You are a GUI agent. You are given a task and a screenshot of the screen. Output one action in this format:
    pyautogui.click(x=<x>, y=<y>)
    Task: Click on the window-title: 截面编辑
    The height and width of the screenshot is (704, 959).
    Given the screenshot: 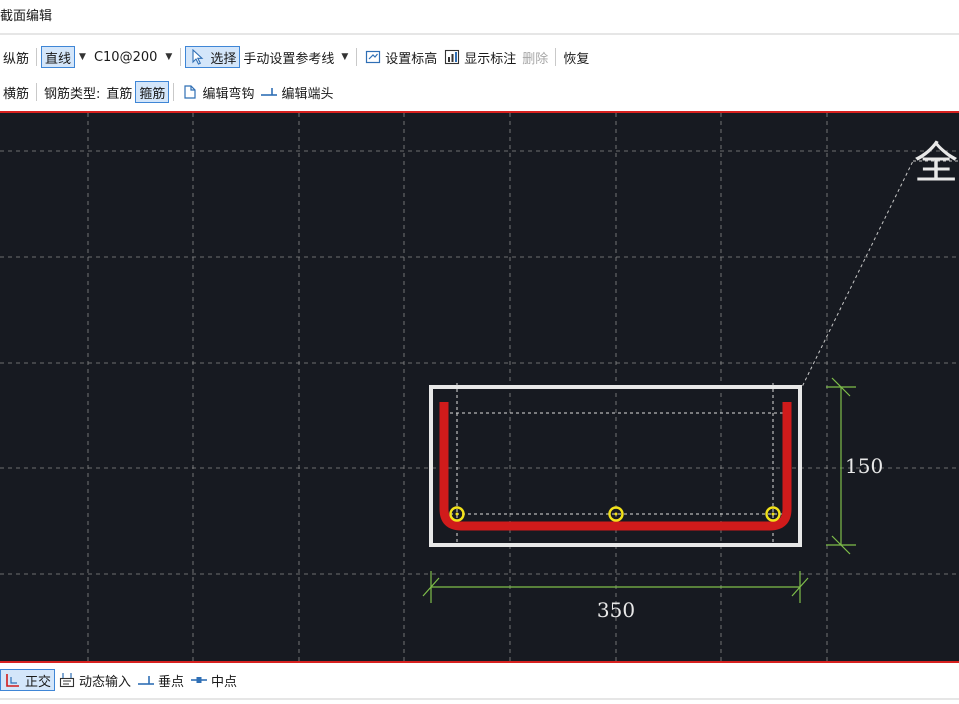 What is the action you would take?
    pyautogui.click(x=26, y=16)
    